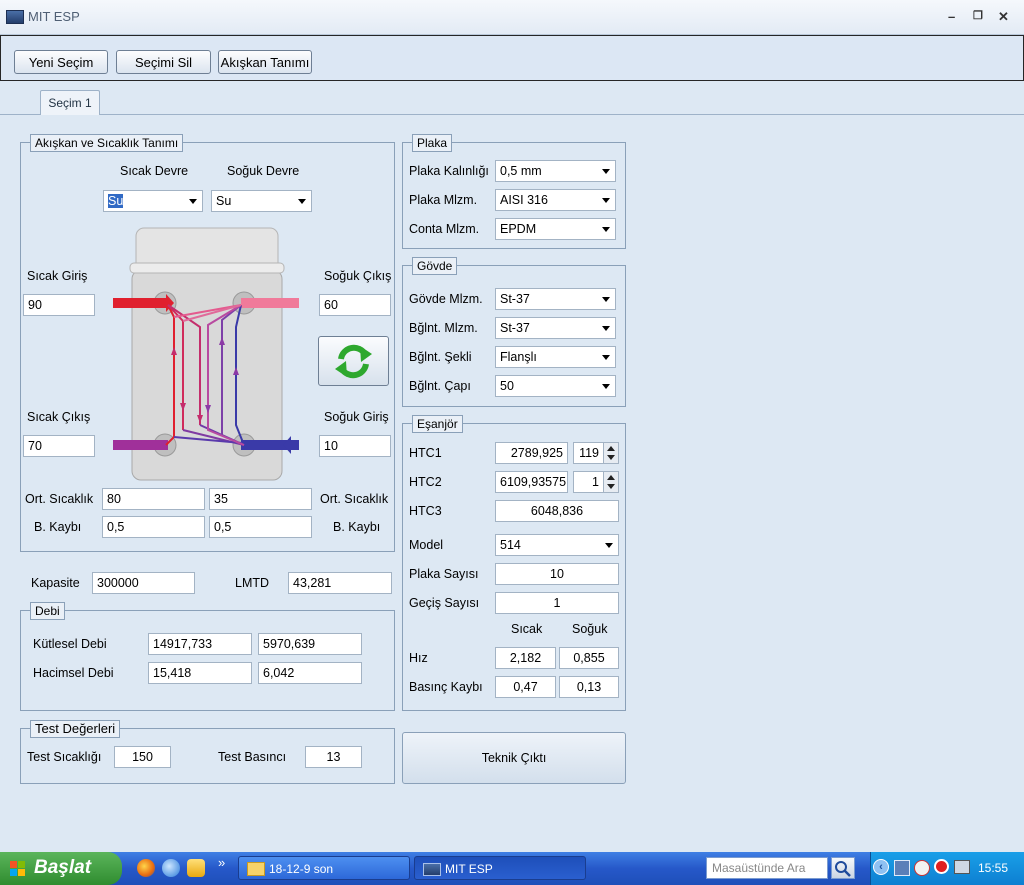  Describe the element at coordinates (333, 757) in the screenshot. I see `test-pressure-input: 13` at that location.